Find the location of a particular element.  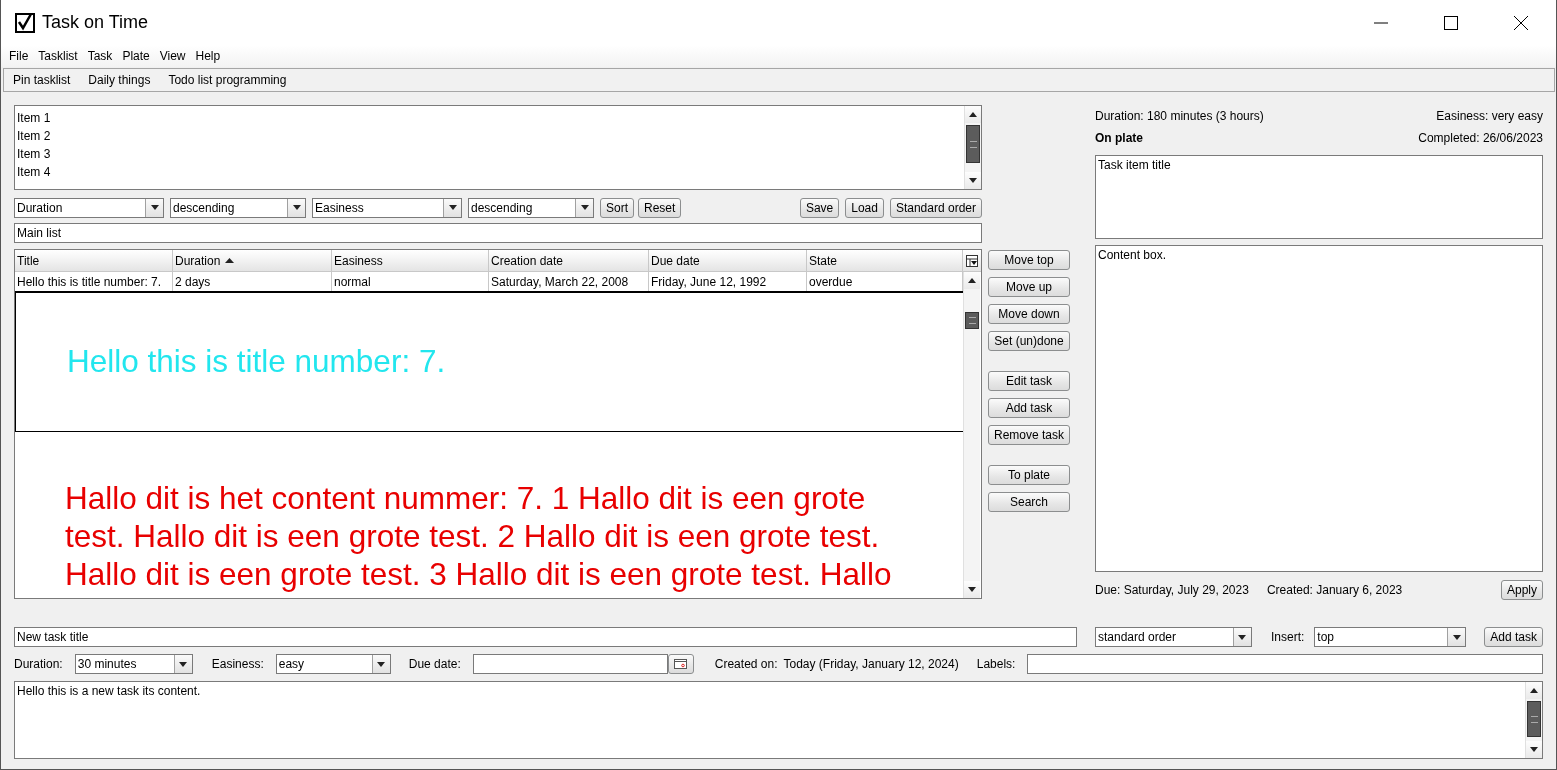

sort-dropdown: Easiness is located at coordinates (387, 207).